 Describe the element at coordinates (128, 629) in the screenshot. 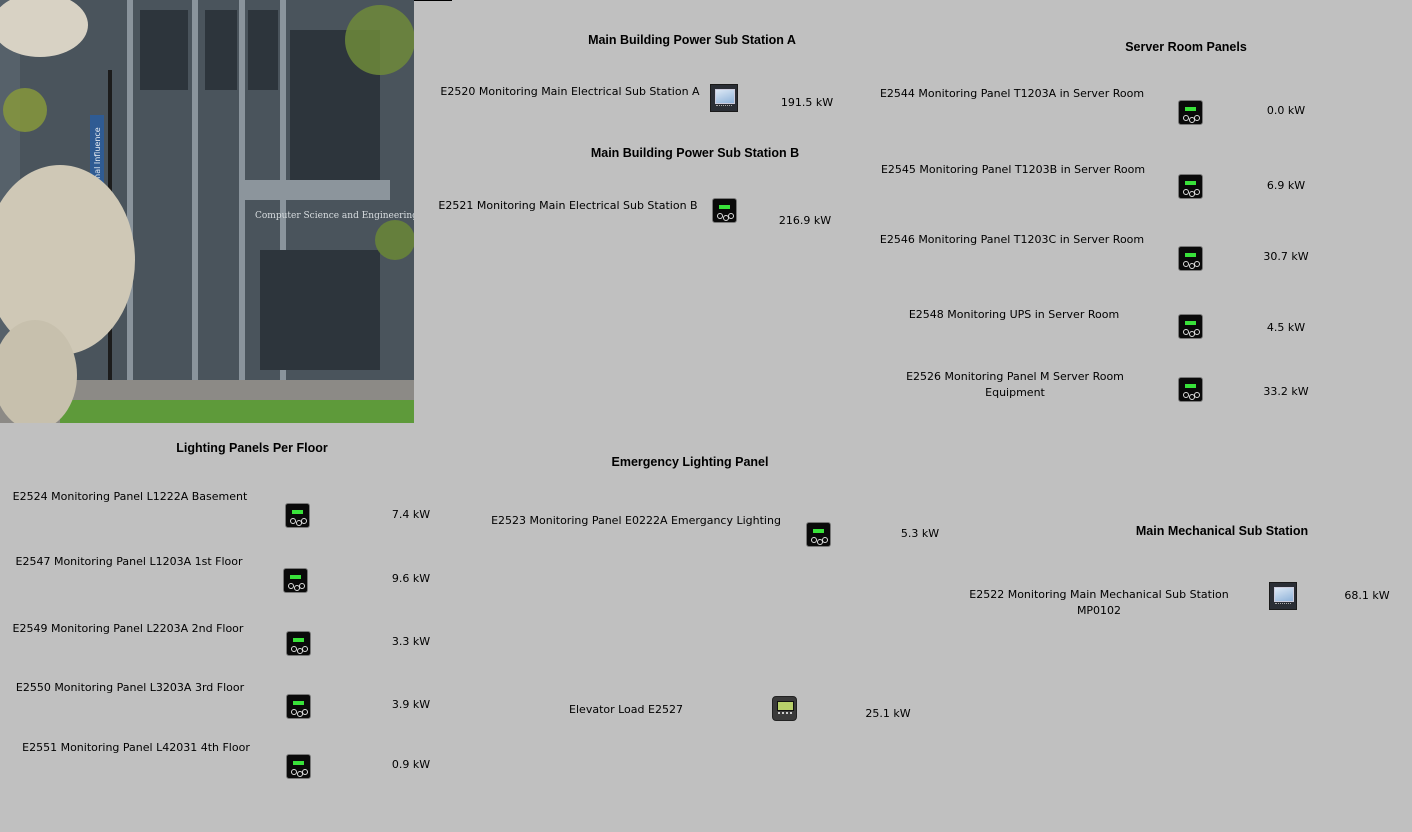

I see `meter-label-e2549: E2549 Monitoring Panel L2203A 2nd Floor` at that location.